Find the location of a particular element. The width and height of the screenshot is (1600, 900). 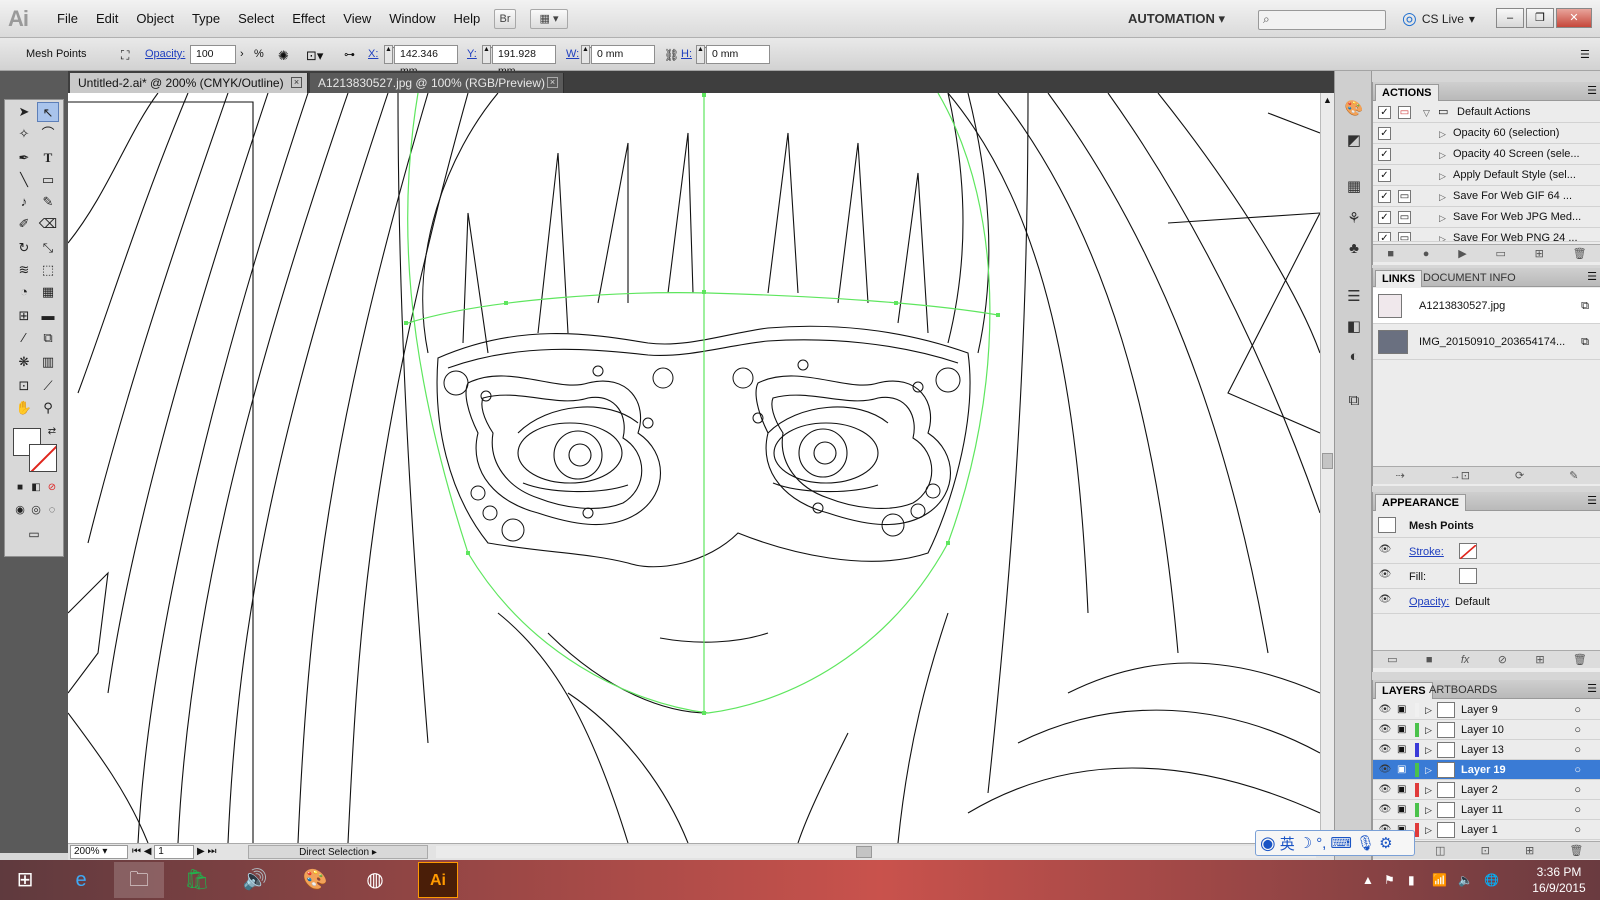

x-link: X: is located at coordinates (373, 54).